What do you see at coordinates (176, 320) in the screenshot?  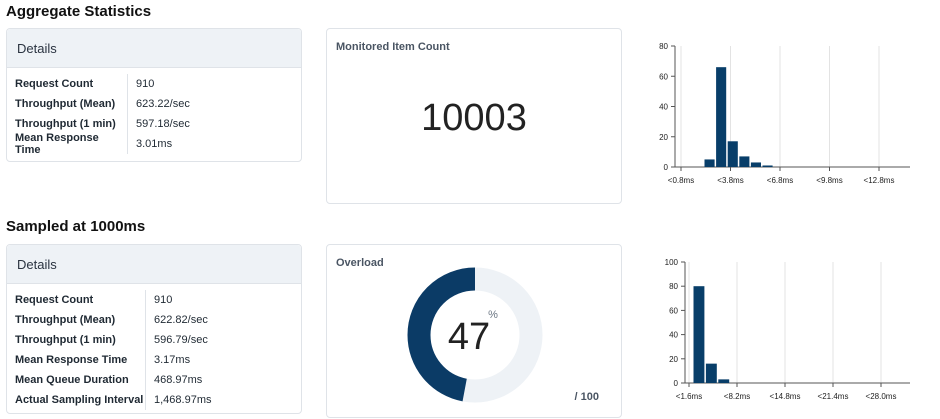 I see `details-value: 622.82/sec` at bounding box center [176, 320].